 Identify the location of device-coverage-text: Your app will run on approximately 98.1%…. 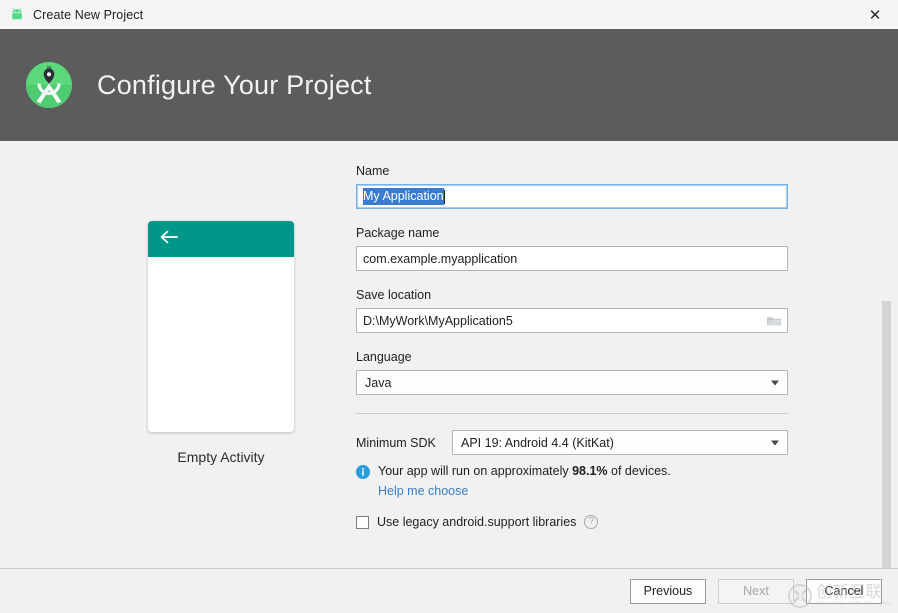
(524, 471).